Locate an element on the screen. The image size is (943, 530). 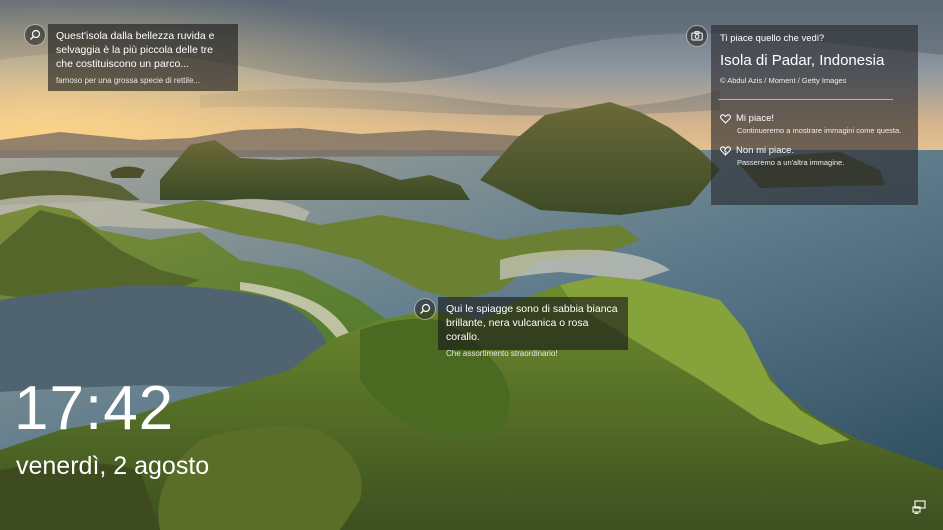
dislike-description: Passeremo a un'altra immagine. is located at coordinates (791, 162).